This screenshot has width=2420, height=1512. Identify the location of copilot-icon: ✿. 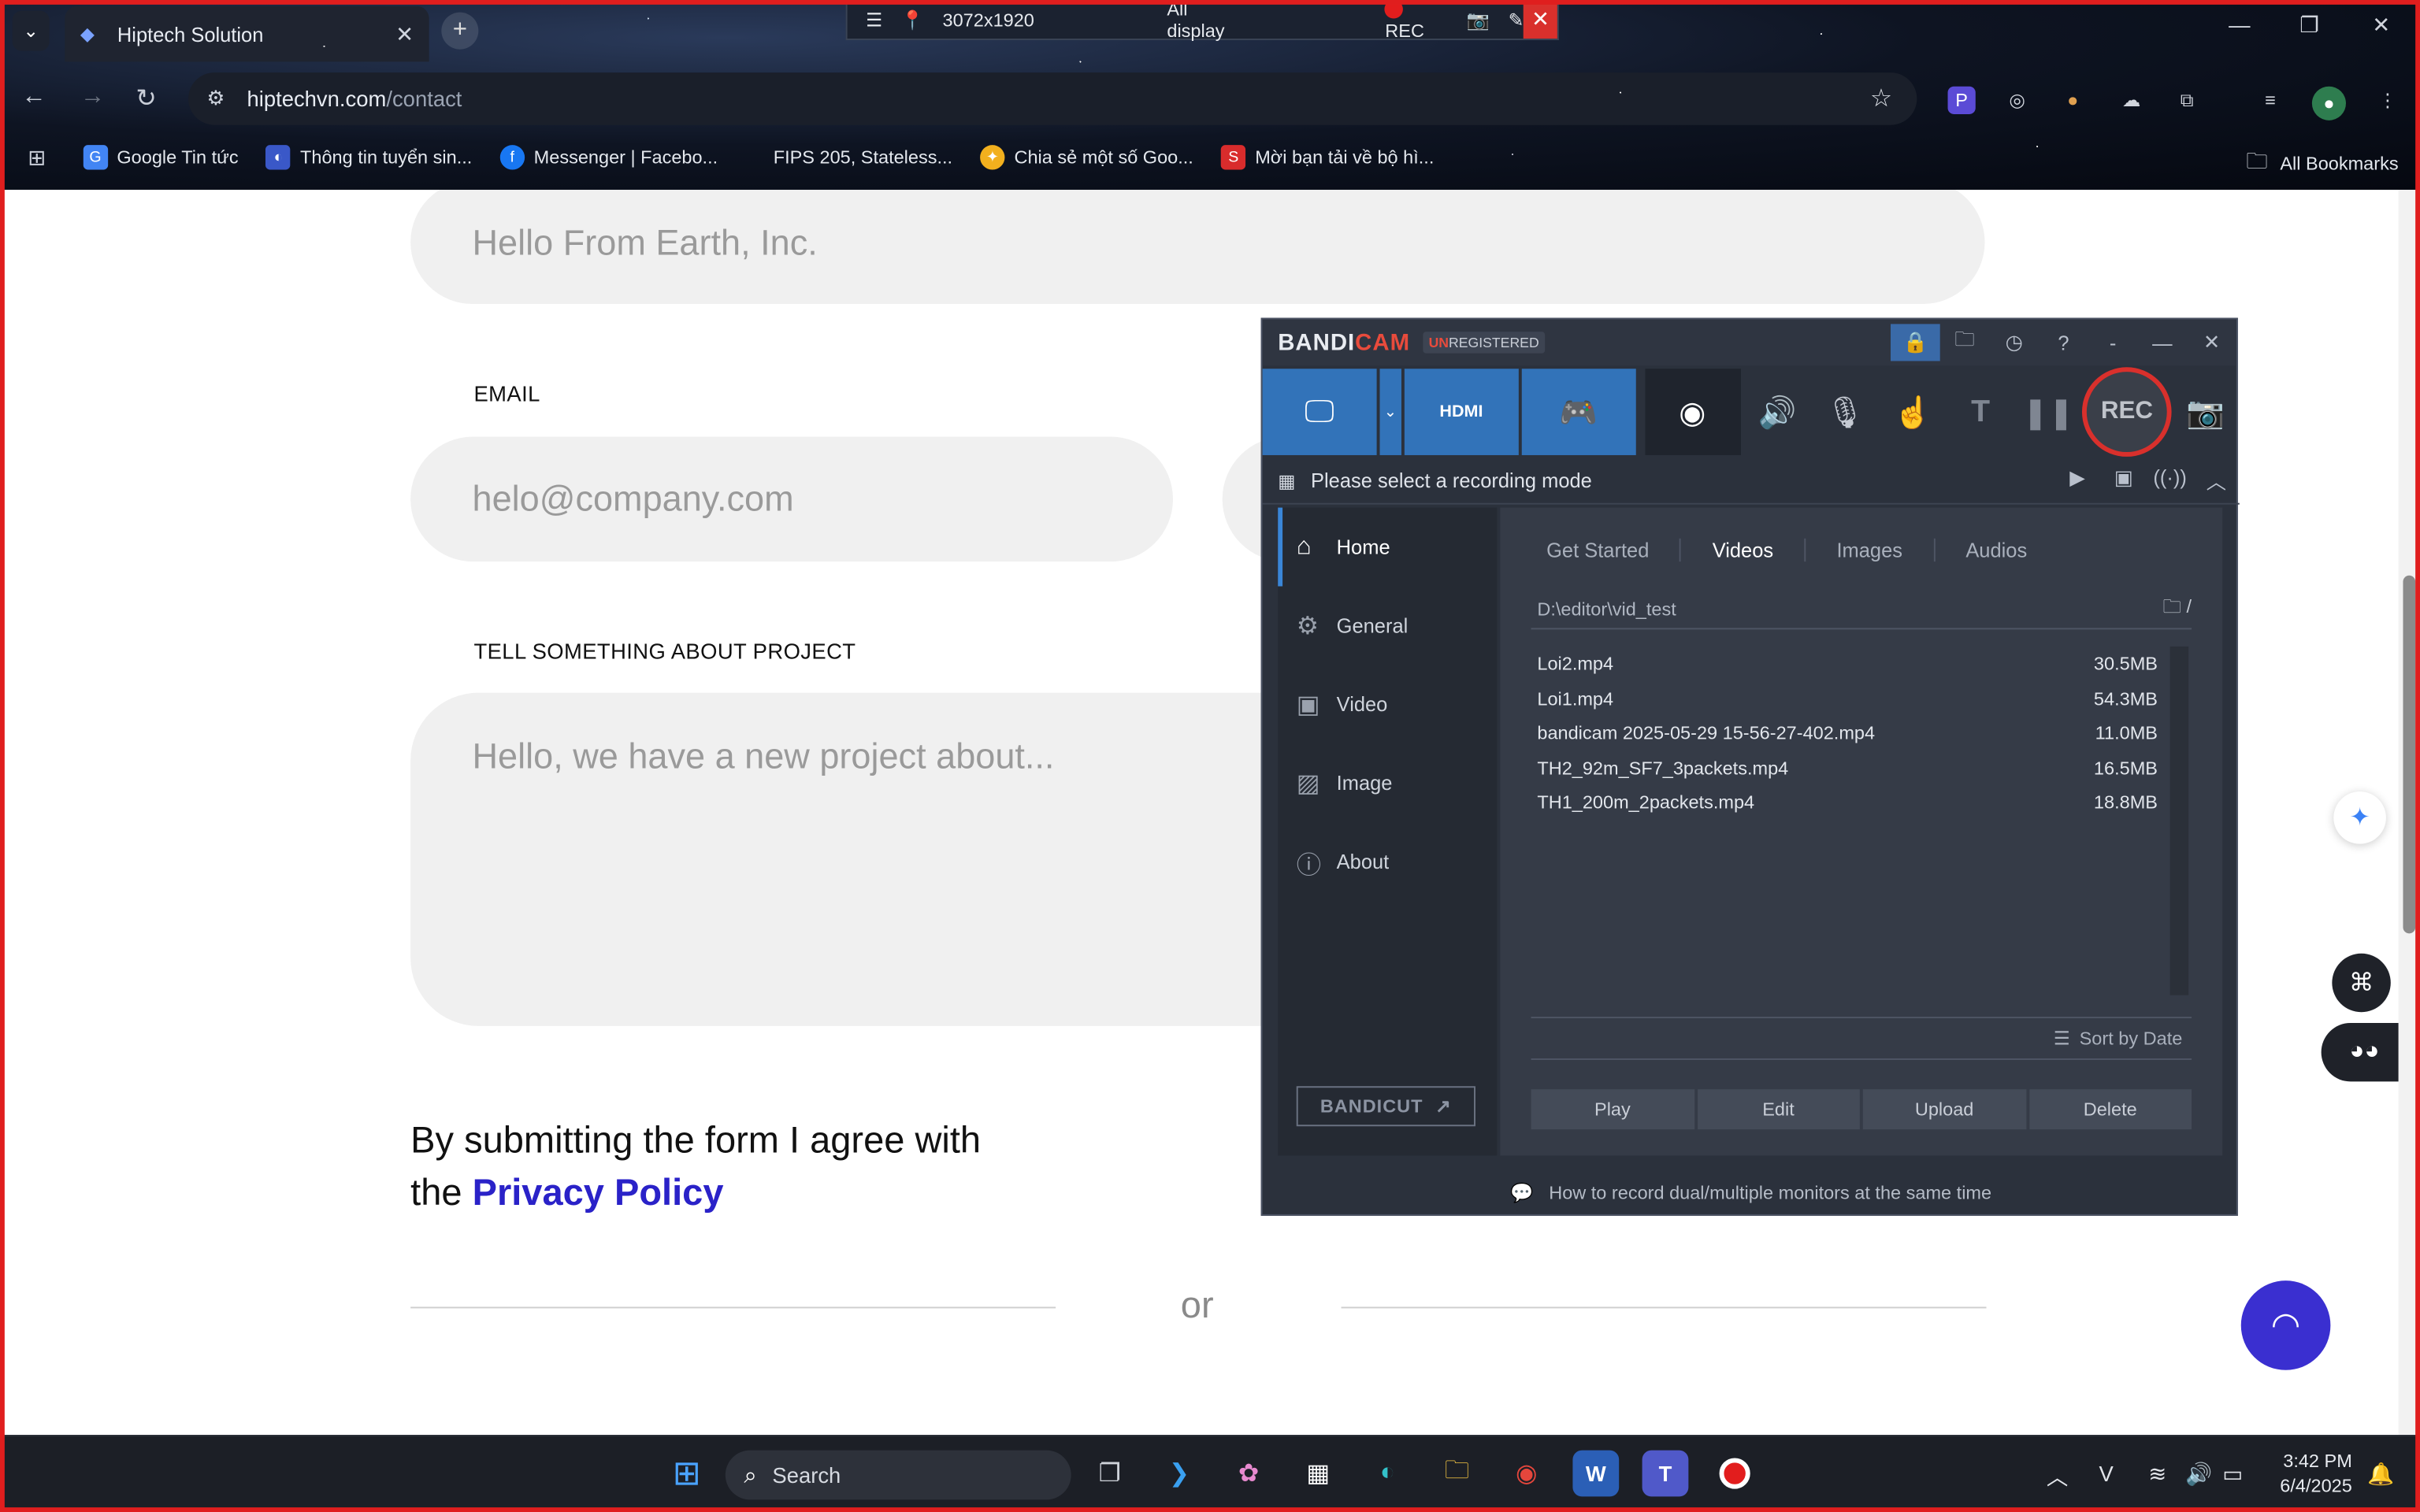
(1249, 1474).